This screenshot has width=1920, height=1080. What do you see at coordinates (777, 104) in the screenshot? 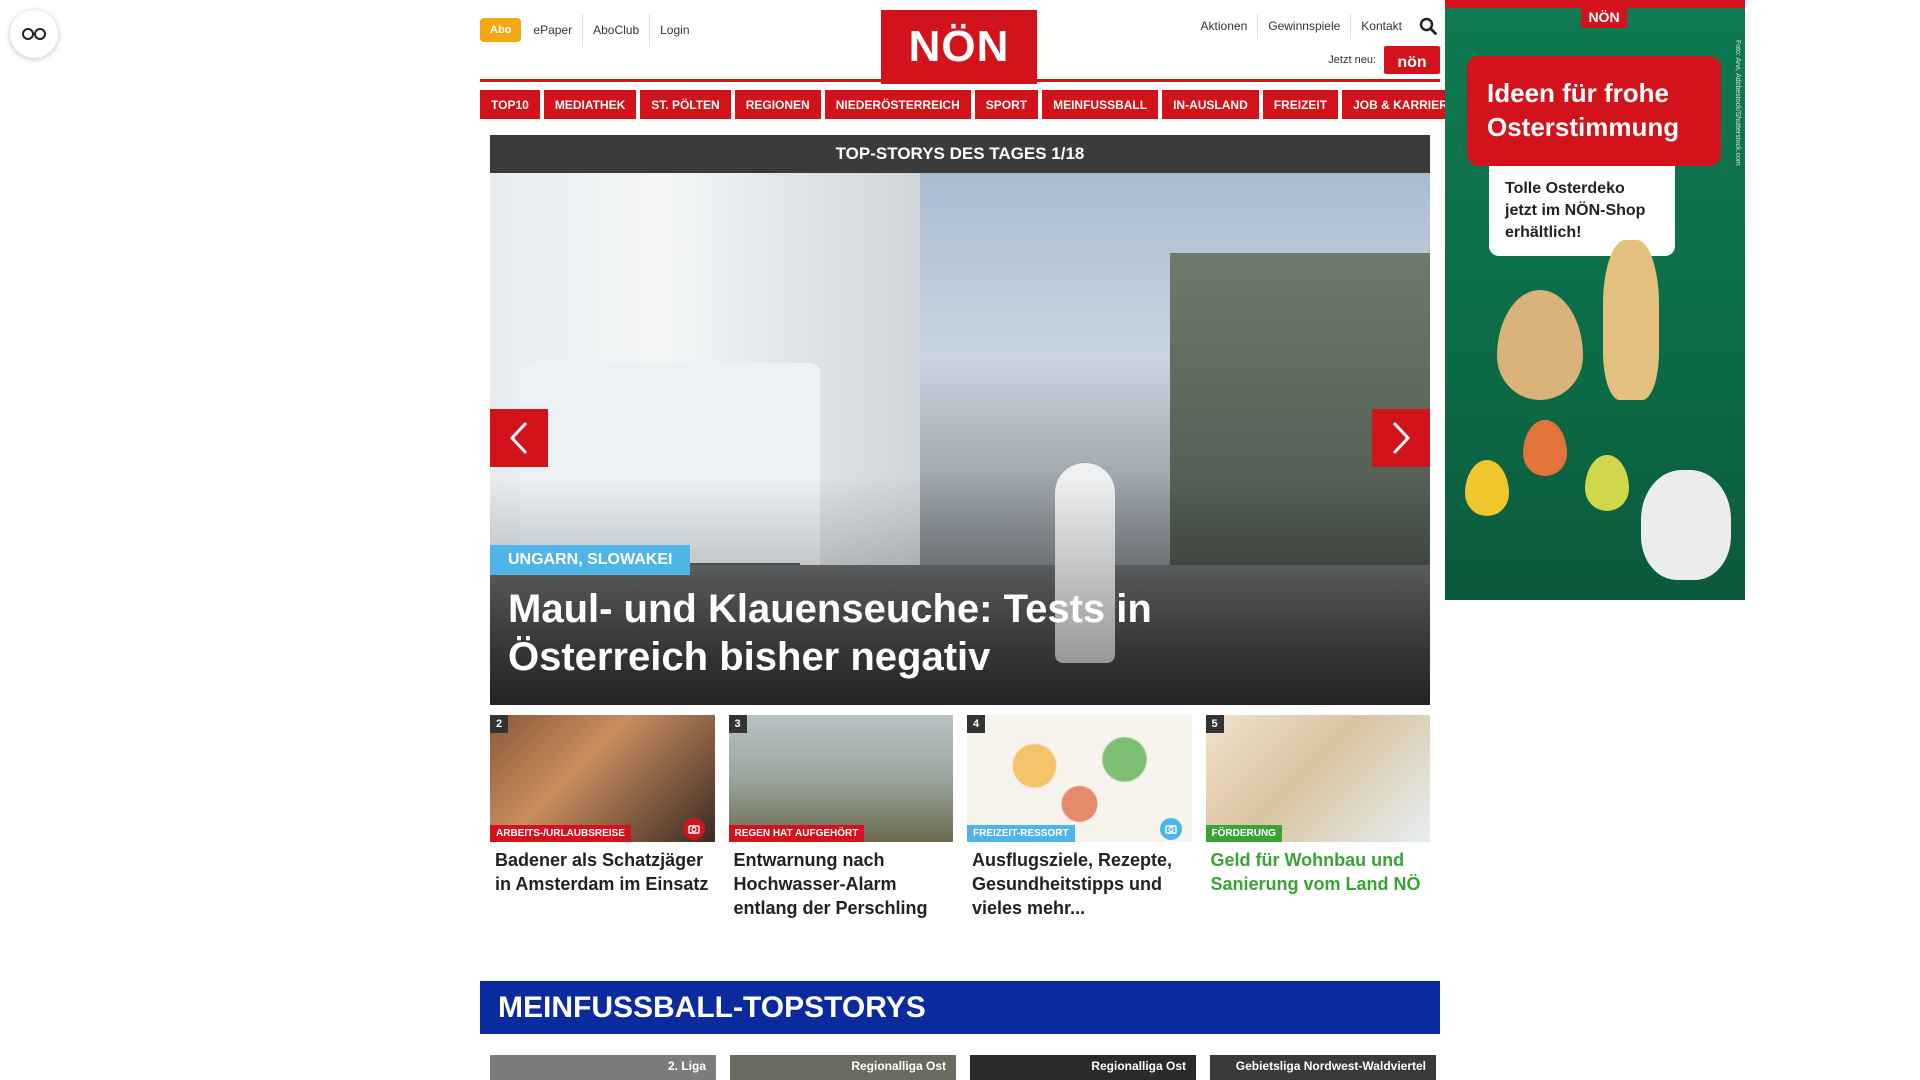
I see `nav-regionen: REGIONEN` at bounding box center [777, 104].